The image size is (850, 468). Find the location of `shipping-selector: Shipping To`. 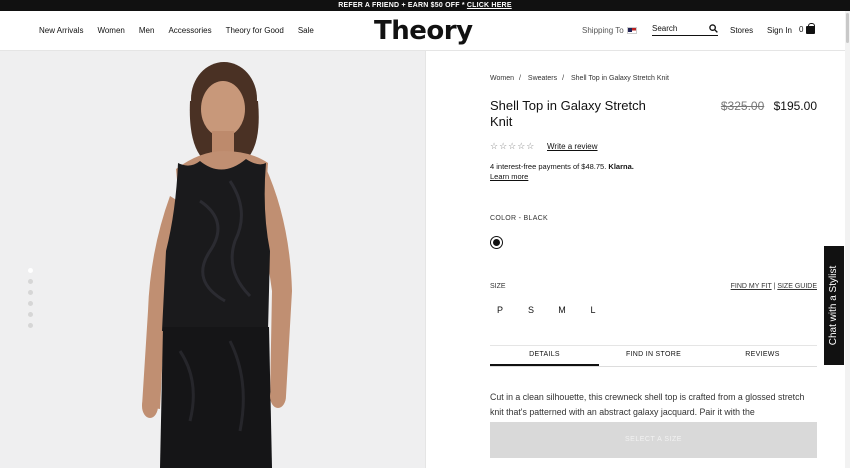

shipping-selector: Shipping To is located at coordinates (609, 30).